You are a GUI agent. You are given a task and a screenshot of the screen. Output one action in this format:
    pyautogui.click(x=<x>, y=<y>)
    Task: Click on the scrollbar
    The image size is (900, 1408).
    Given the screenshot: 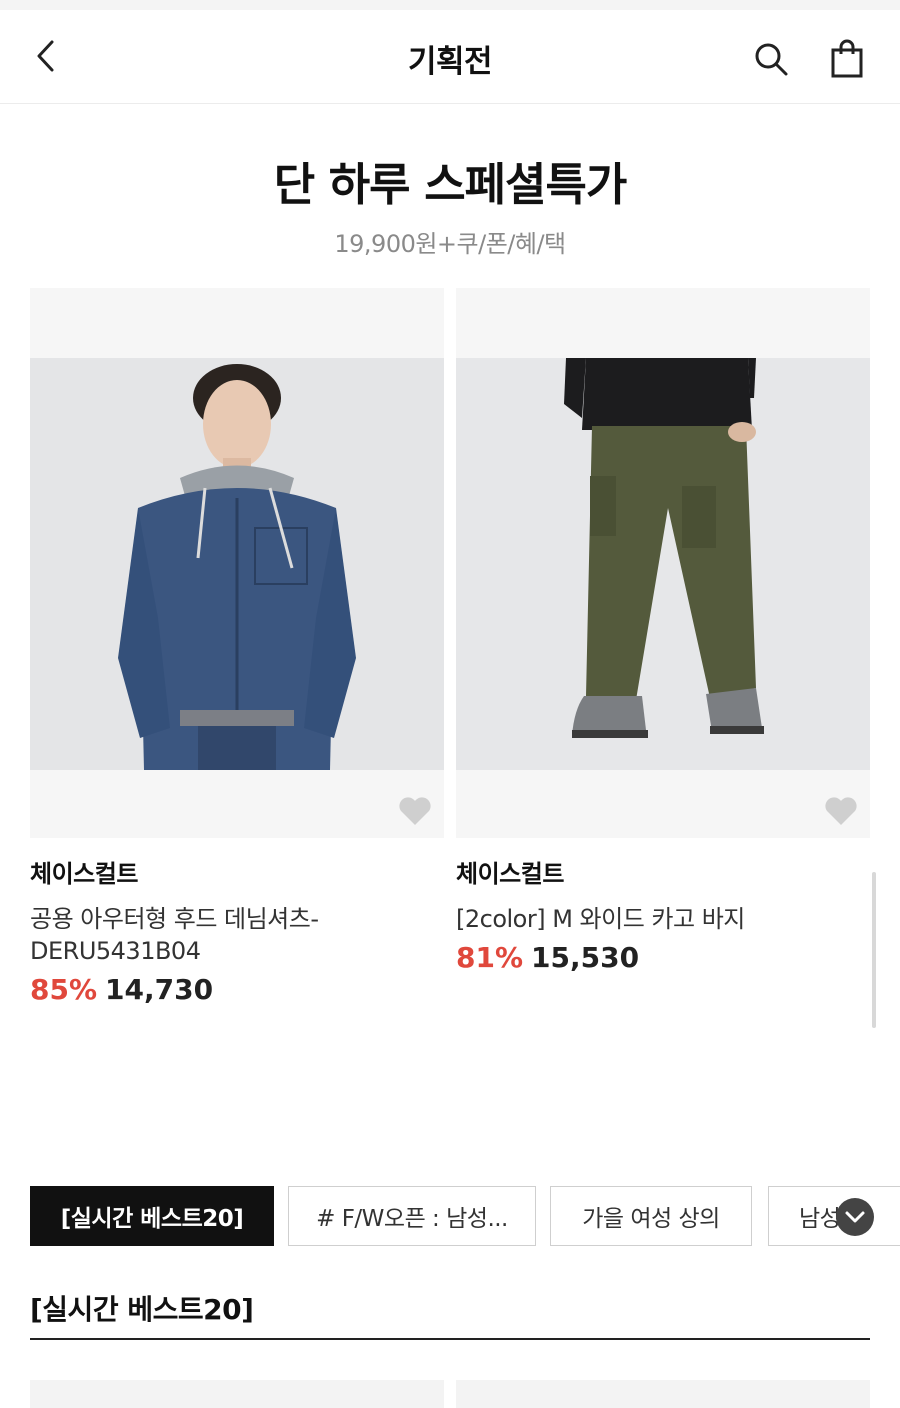 What is the action you would take?
    pyautogui.click(x=874, y=950)
    